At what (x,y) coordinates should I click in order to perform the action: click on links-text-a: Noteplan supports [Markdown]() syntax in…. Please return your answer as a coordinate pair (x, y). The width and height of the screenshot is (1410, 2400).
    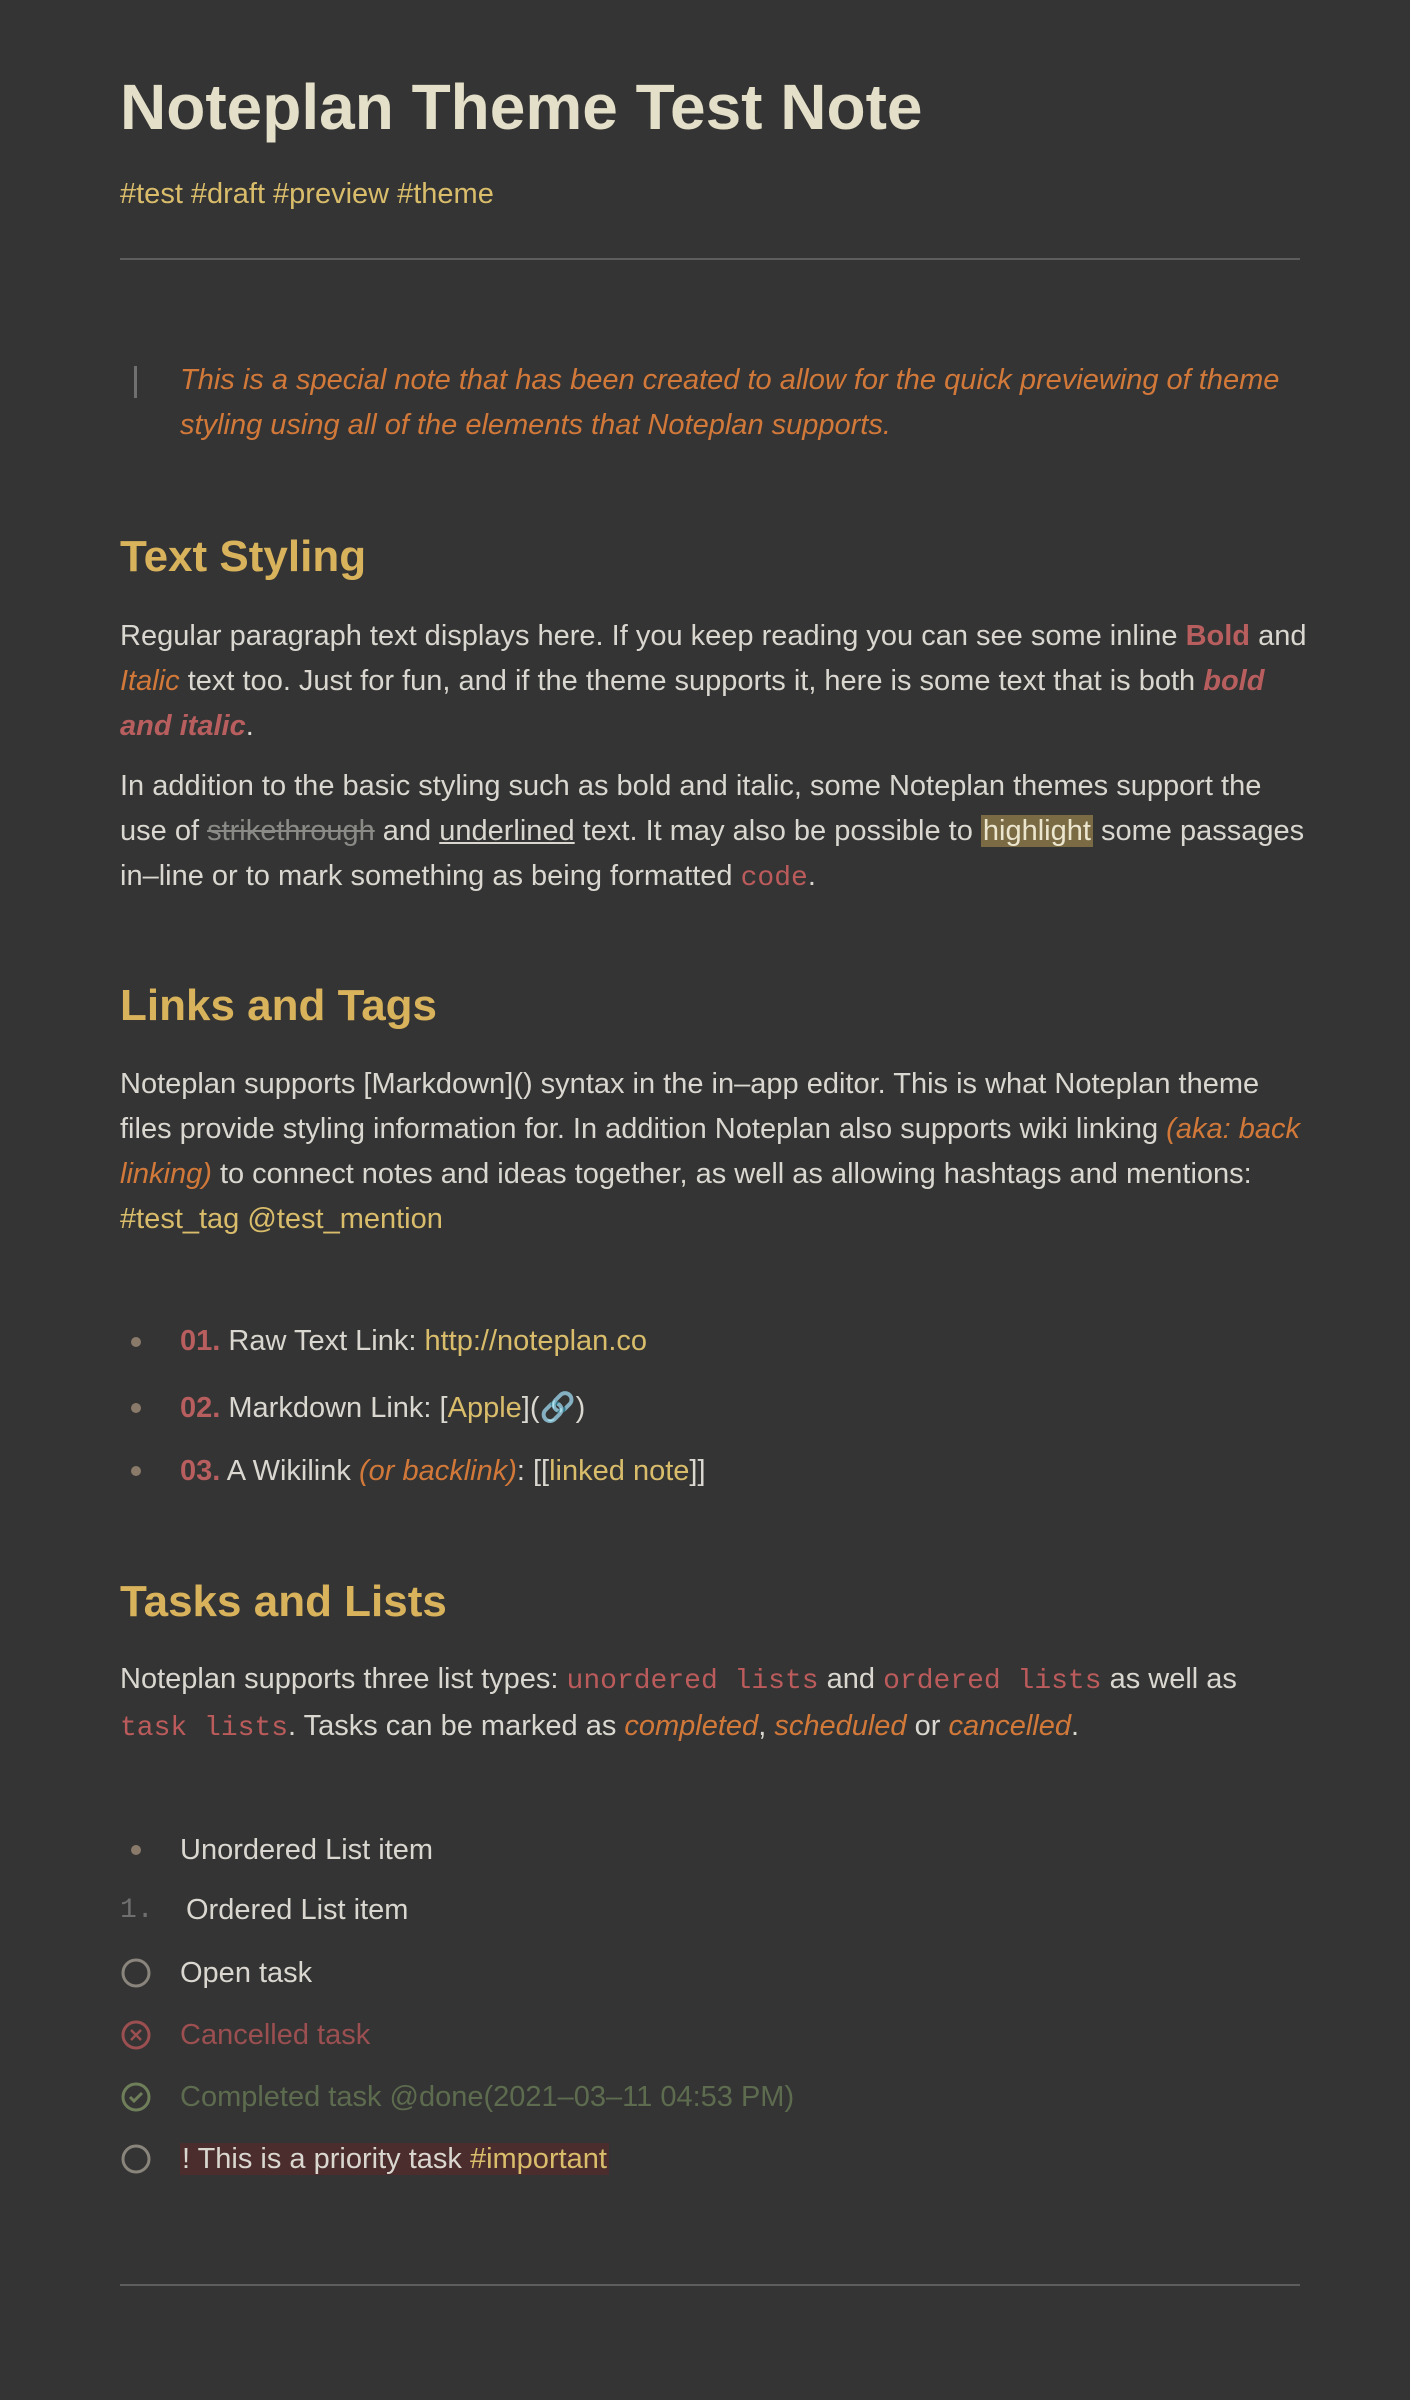
    Looking at the image, I should click on (690, 1106).